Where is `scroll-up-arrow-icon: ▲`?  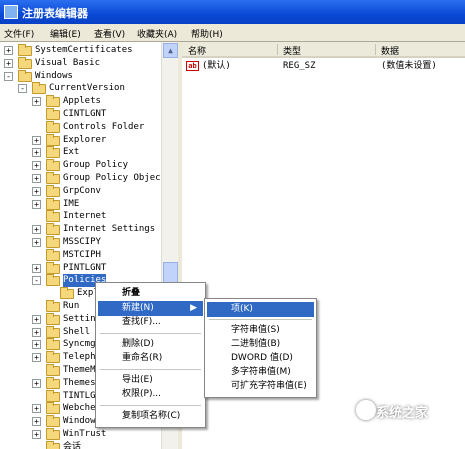
scroll-up-arrow-icon: ▲ is located at coordinates (170, 50).